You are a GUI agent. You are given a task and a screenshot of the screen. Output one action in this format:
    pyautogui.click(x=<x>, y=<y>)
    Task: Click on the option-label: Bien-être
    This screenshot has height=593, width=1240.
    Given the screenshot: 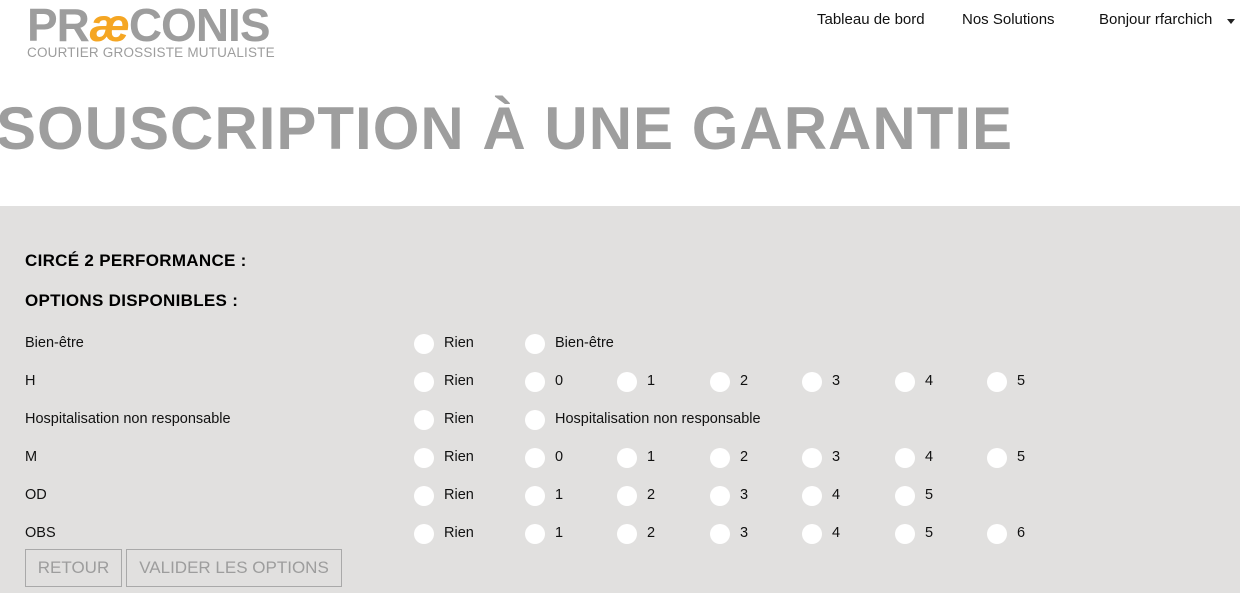 What is the action you would take?
    pyautogui.click(x=54, y=343)
    